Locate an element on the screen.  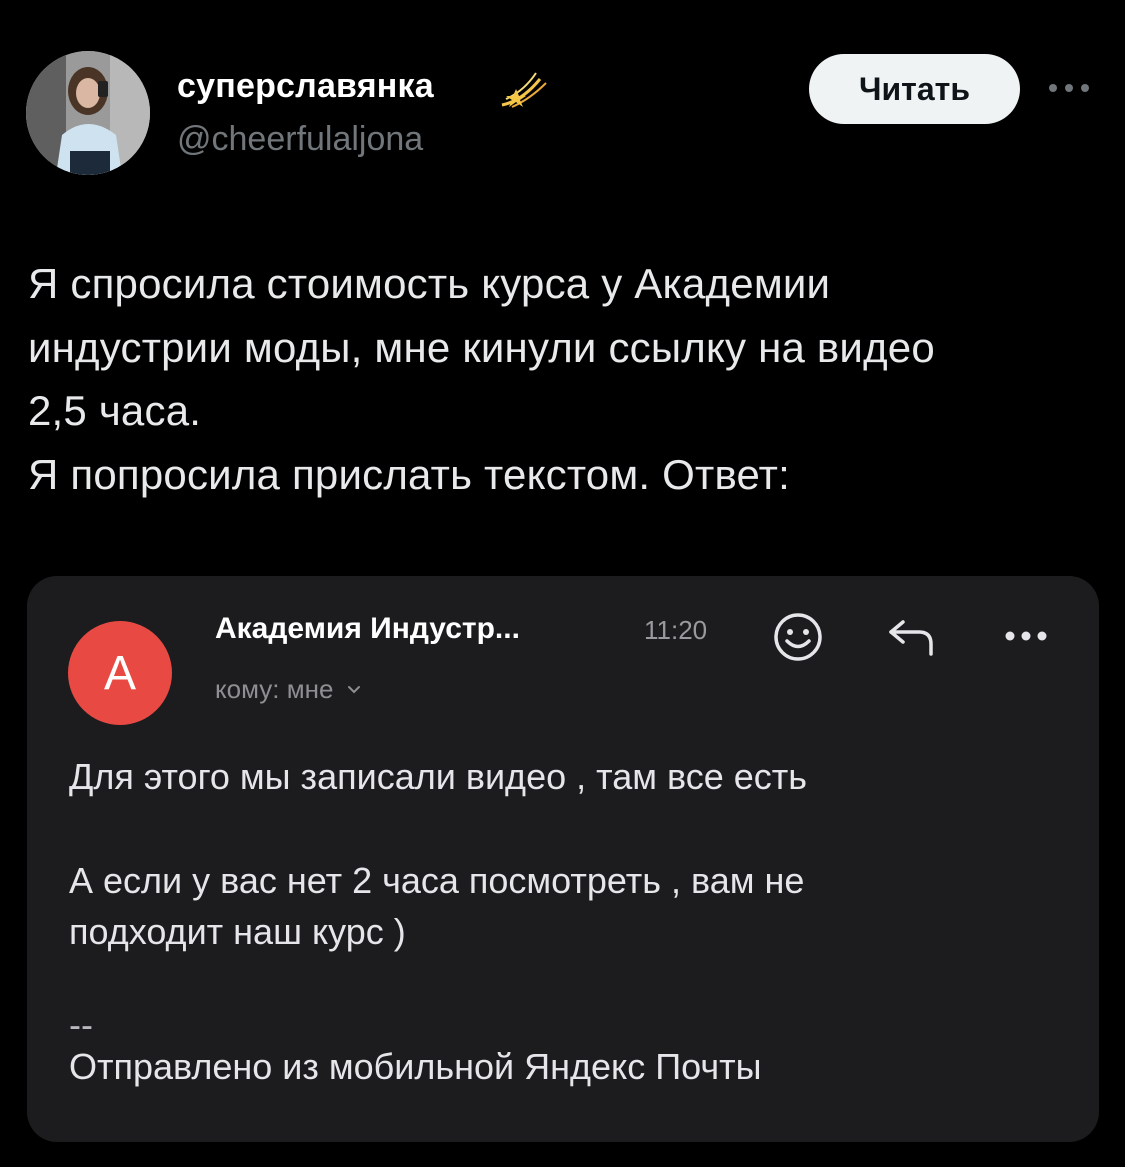
email-time: 11:20 is located at coordinates (676, 630).